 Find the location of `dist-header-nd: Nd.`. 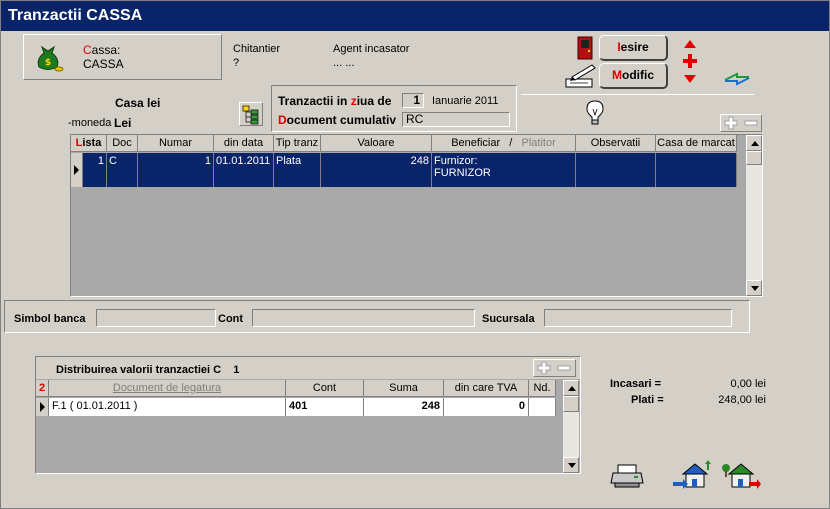

dist-header-nd: Nd. is located at coordinates (542, 388).